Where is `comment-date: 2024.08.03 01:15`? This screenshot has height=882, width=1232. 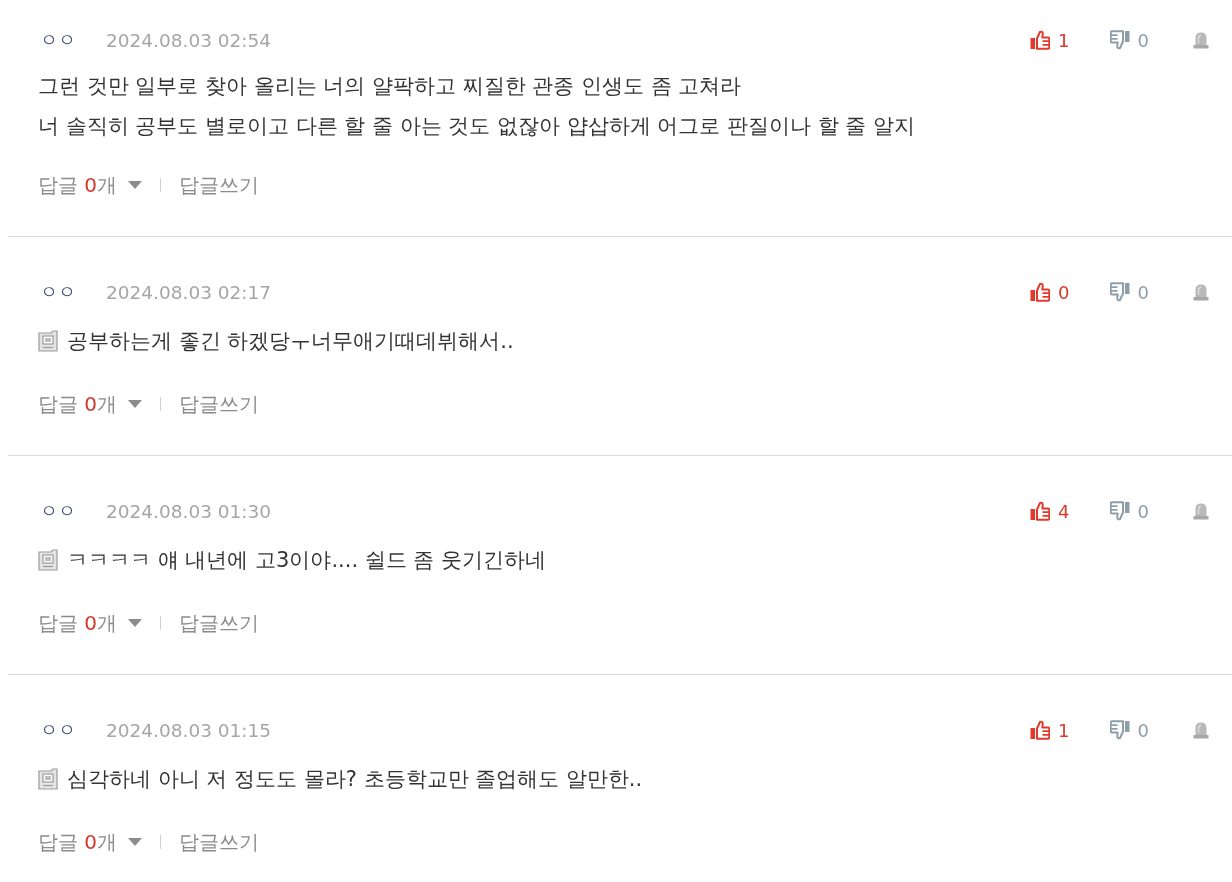 comment-date: 2024.08.03 01:15 is located at coordinates (189, 730).